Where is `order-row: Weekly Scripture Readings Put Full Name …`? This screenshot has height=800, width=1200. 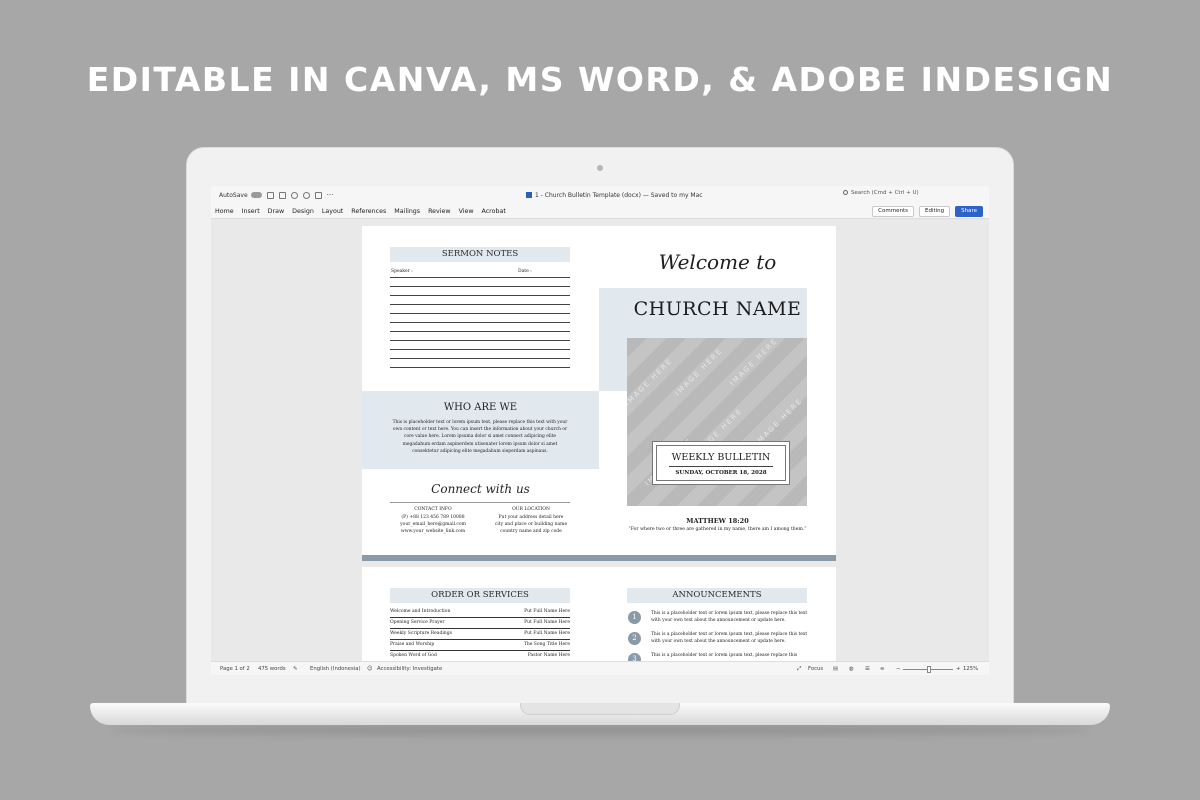 order-row: Weekly Scripture Readings Put Full Name … is located at coordinates (480, 635).